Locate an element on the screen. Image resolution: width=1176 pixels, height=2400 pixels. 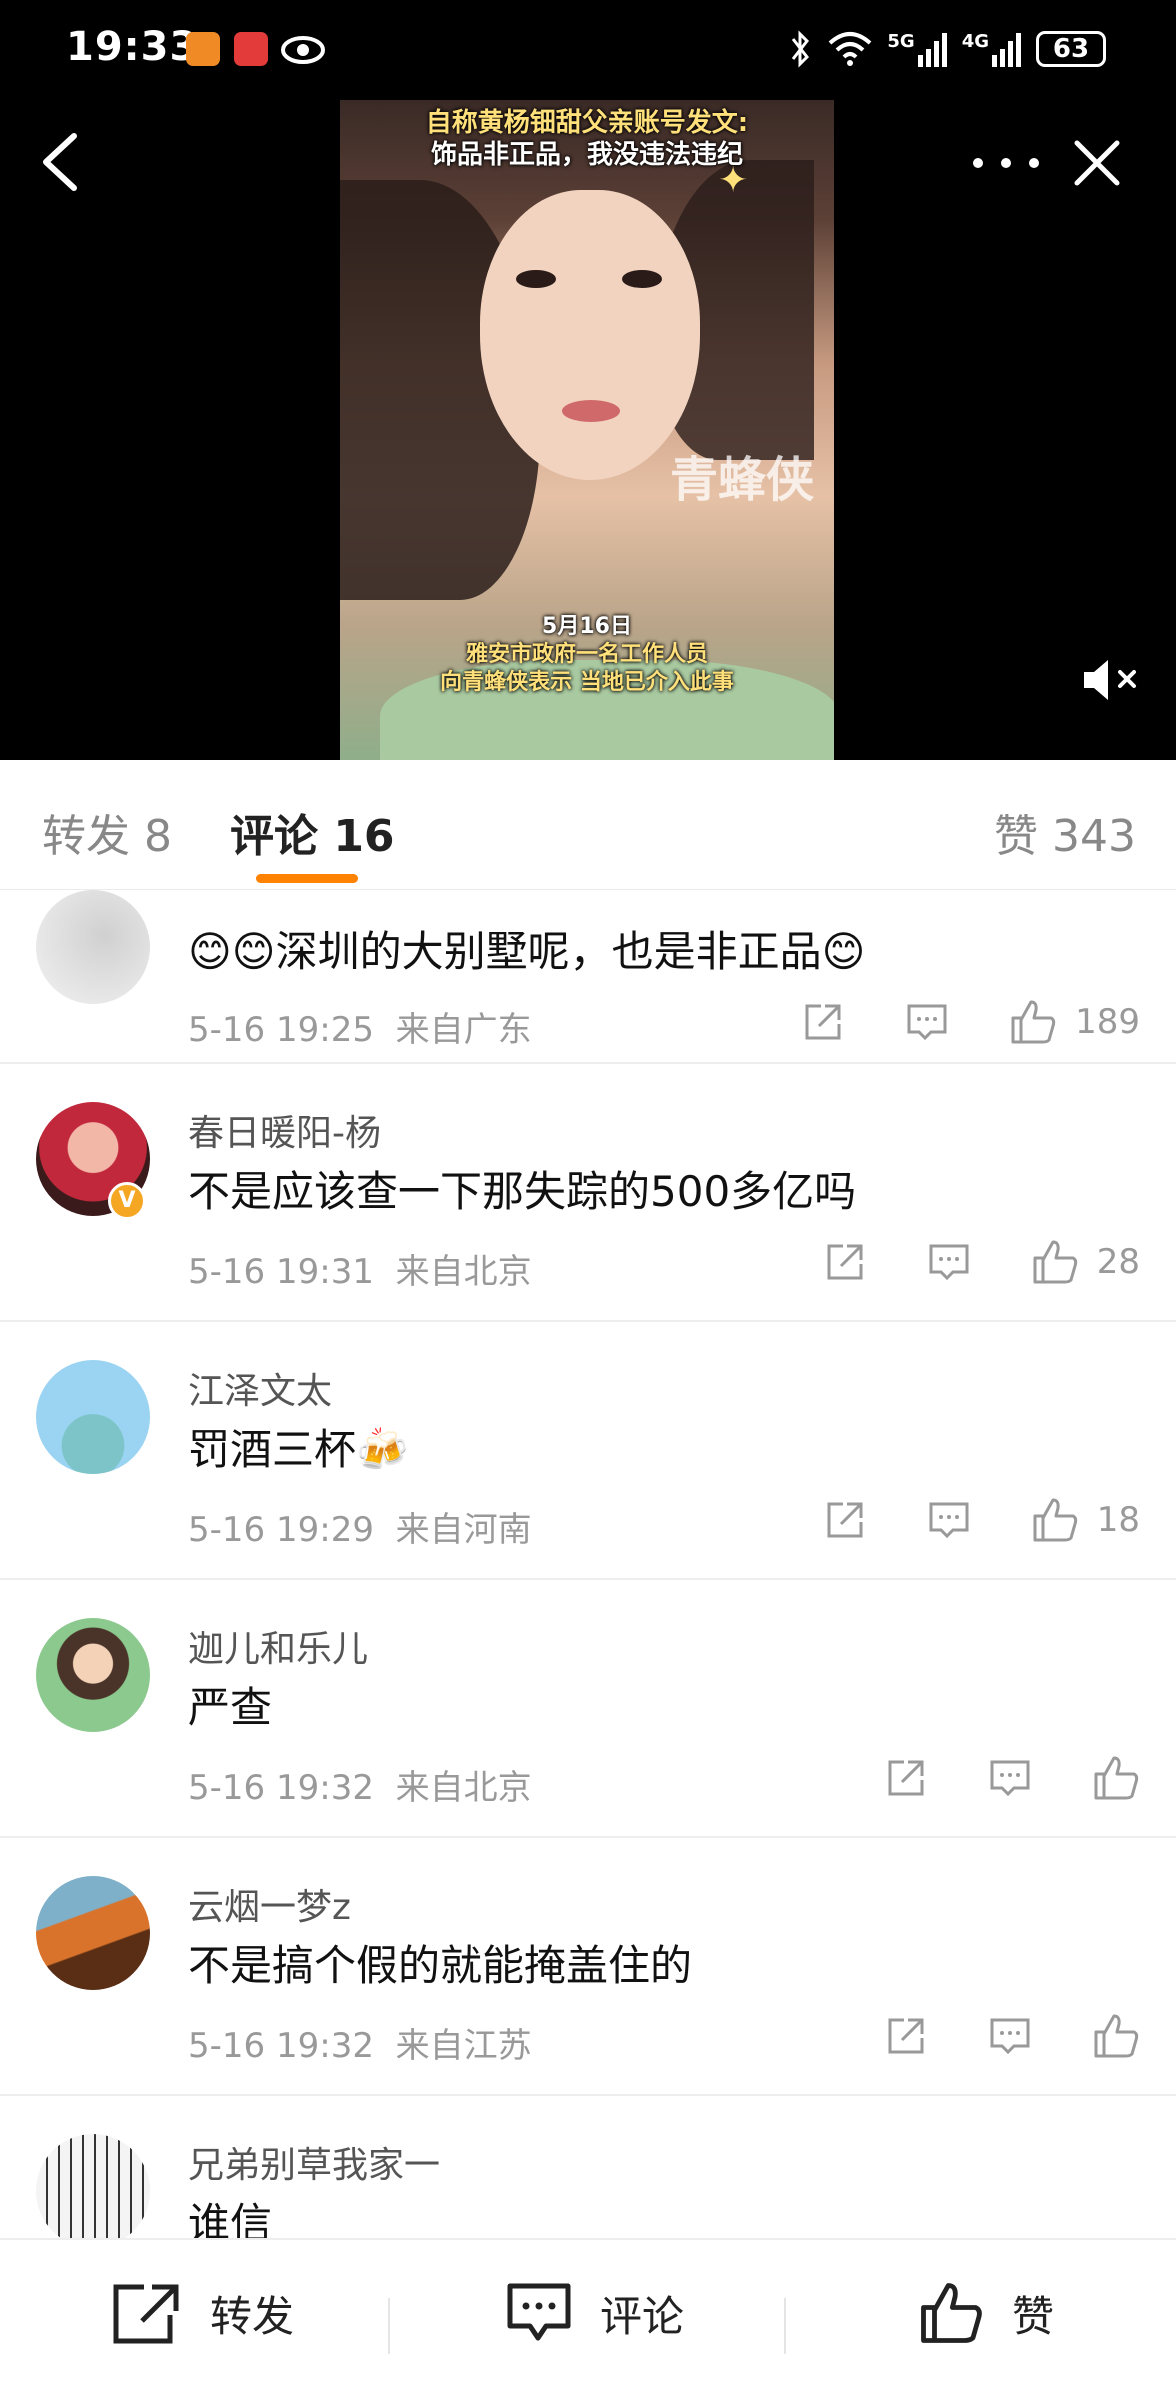
status-icons: 5G 4G 63 is located at coordinates (947, 49).